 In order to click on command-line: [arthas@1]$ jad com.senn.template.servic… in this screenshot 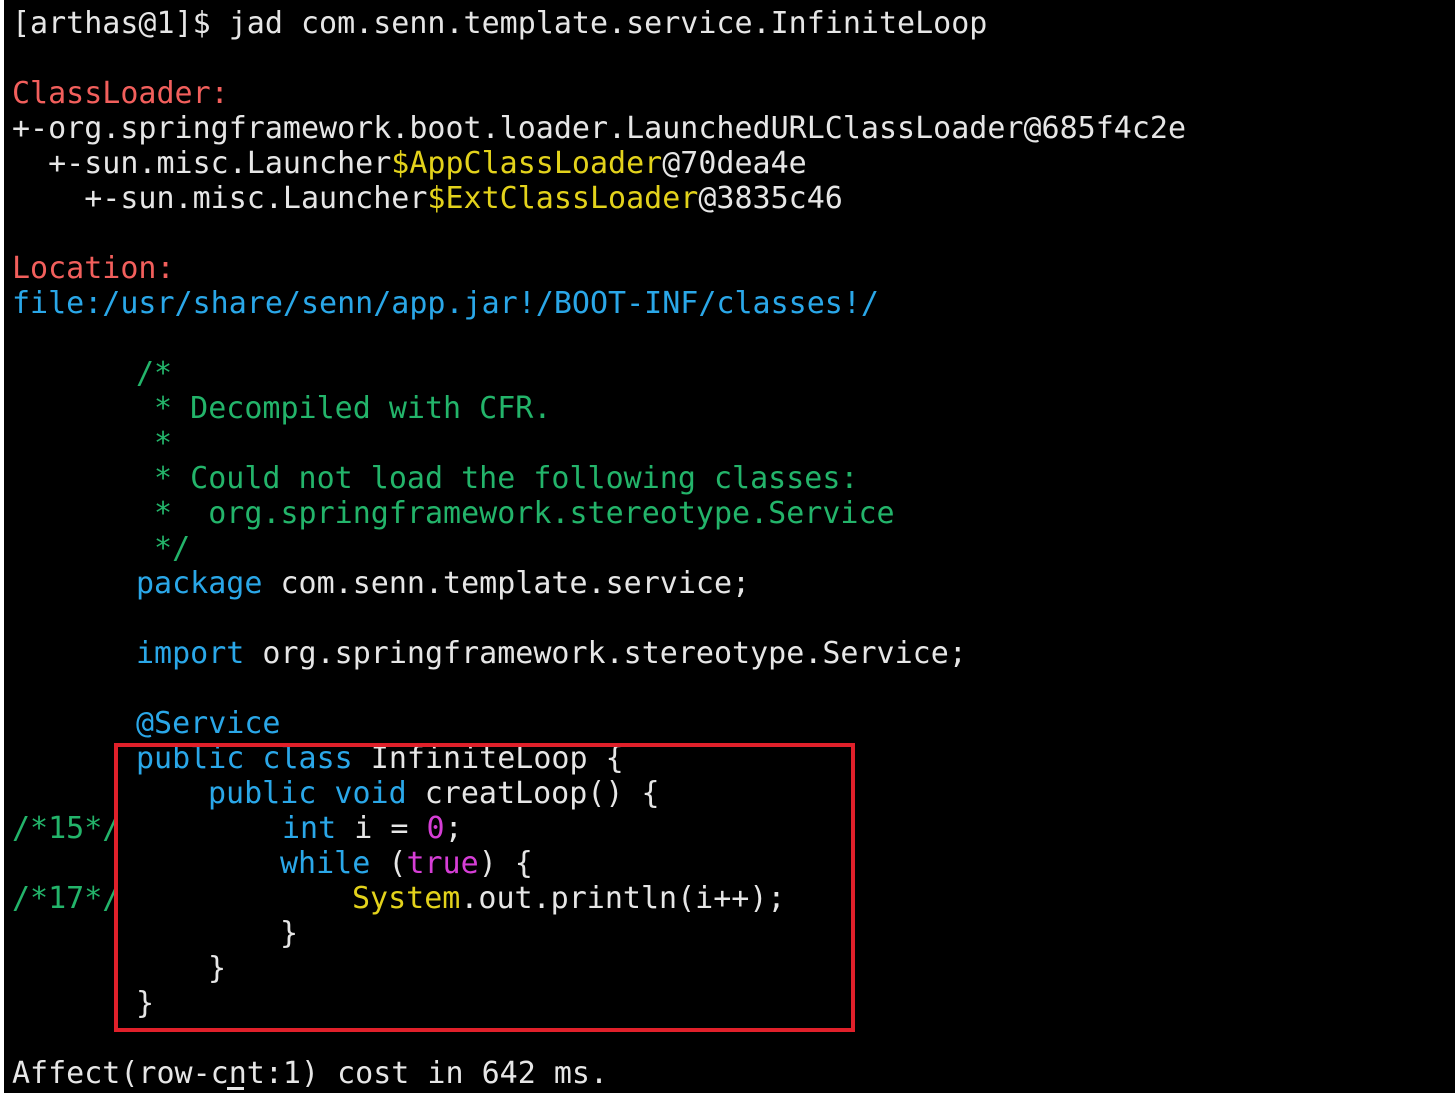, I will do `click(499, 23)`.